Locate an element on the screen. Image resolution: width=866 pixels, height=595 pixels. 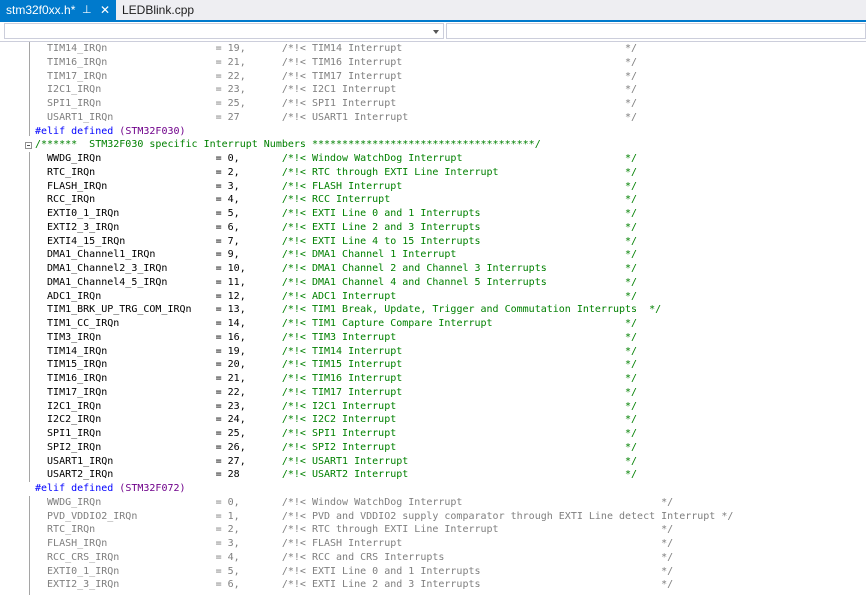
scope-dropdown is located at coordinates (224, 31).